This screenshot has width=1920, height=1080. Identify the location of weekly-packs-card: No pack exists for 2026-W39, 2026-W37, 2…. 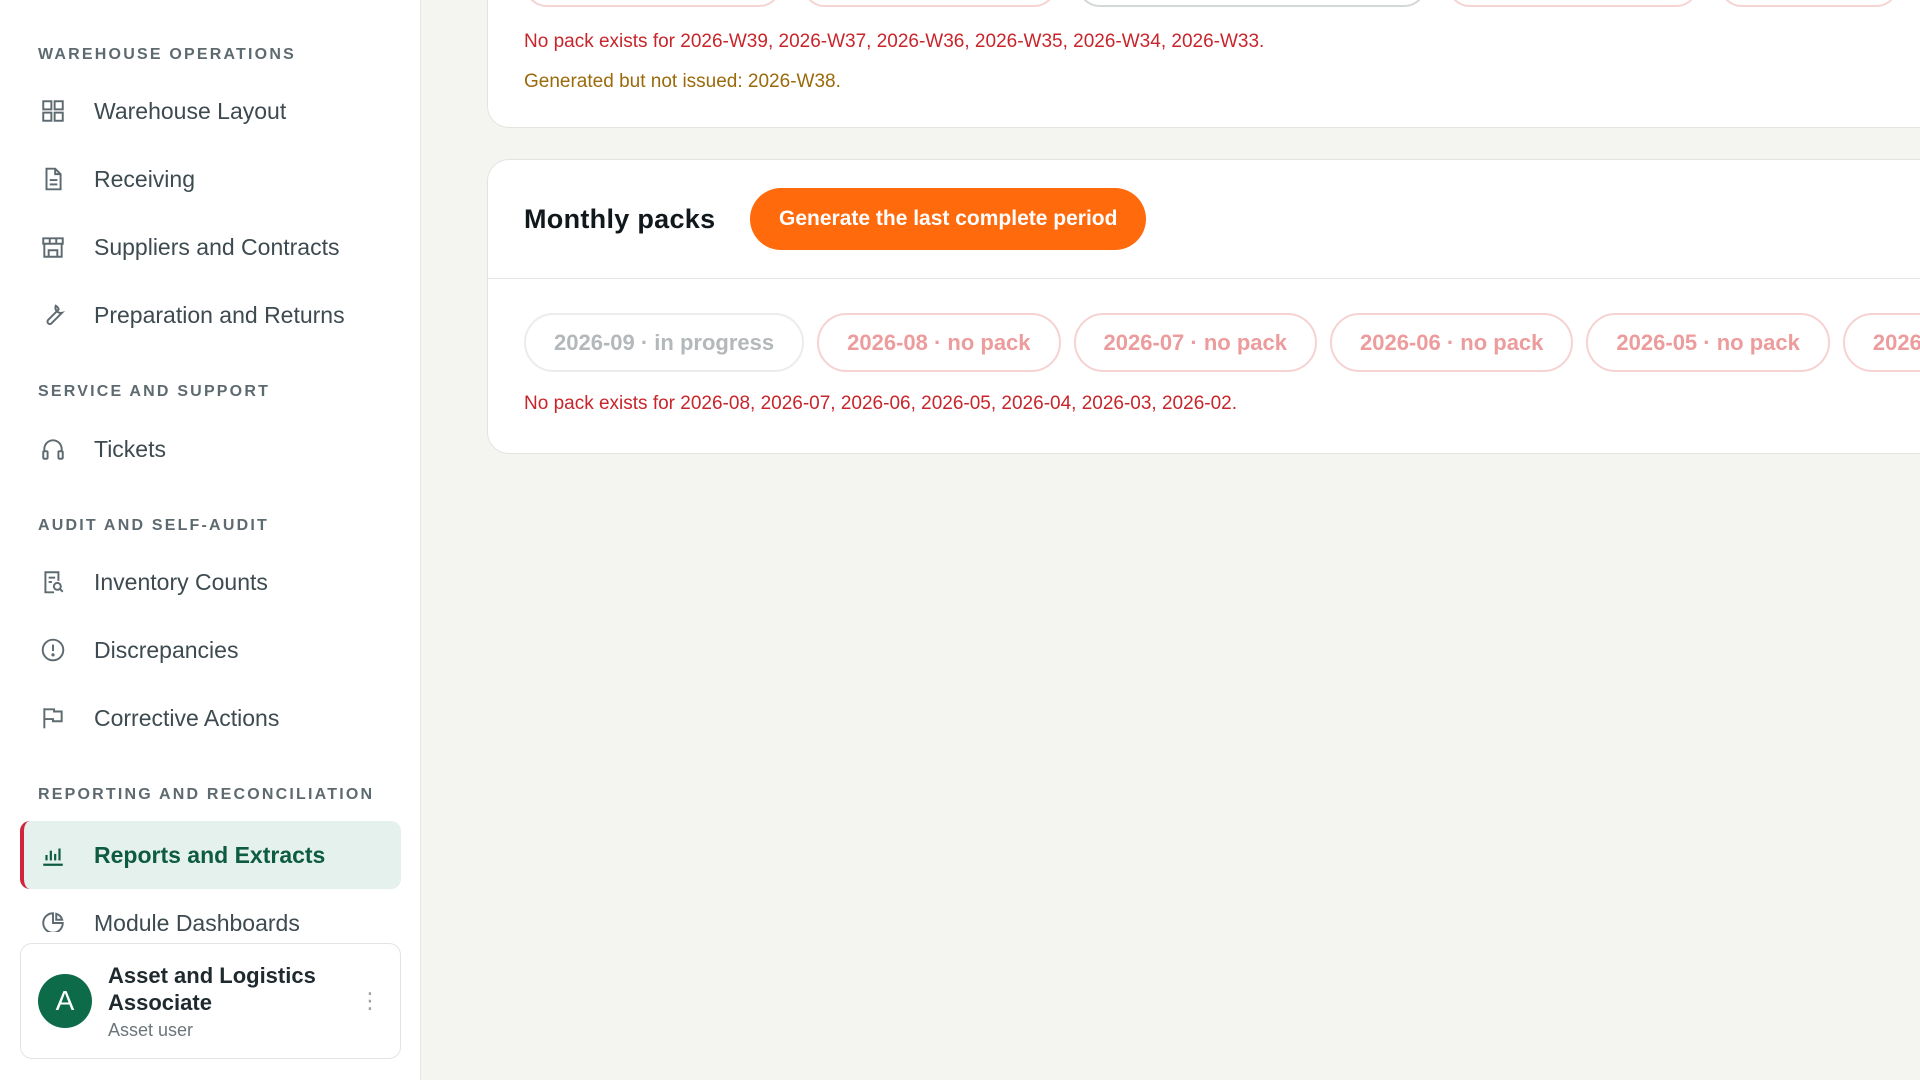
(1203, 64).